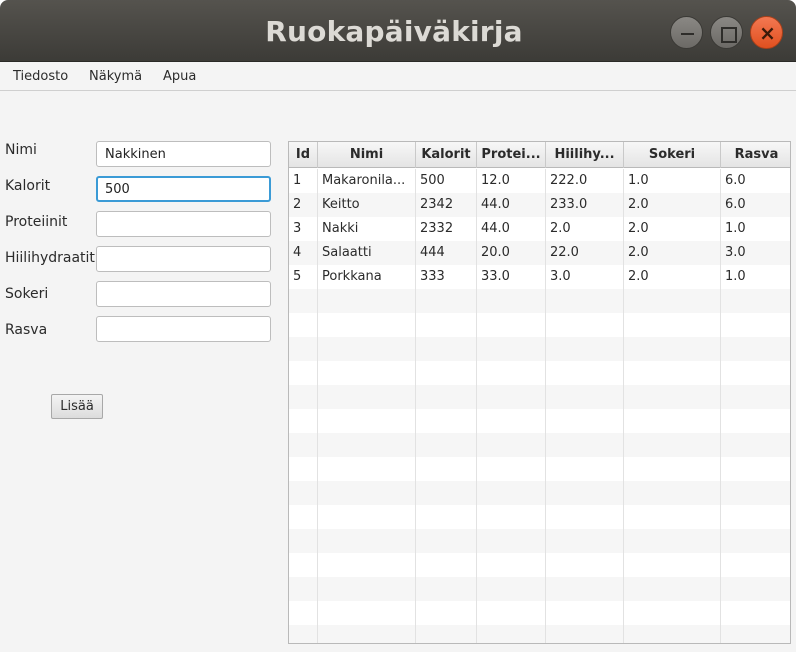  Describe the element at coordinates (183, 154) in the screenshot. I see `name-field` at that location.